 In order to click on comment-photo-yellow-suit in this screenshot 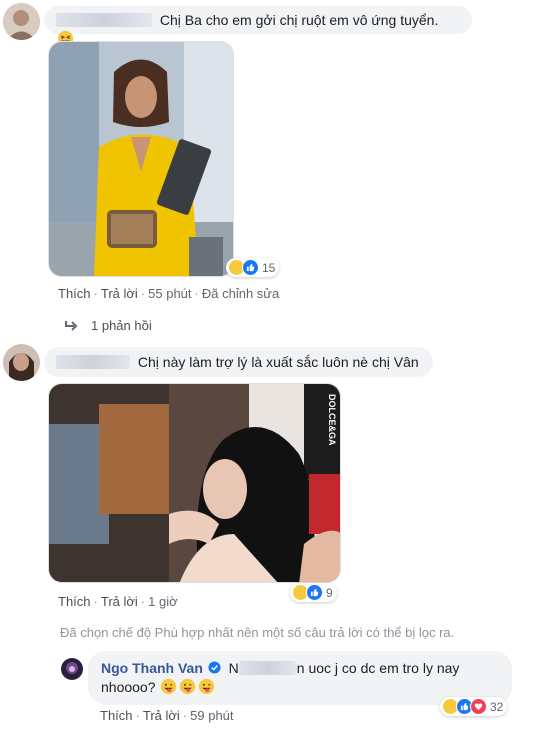, I will do `click(141, 159)`.